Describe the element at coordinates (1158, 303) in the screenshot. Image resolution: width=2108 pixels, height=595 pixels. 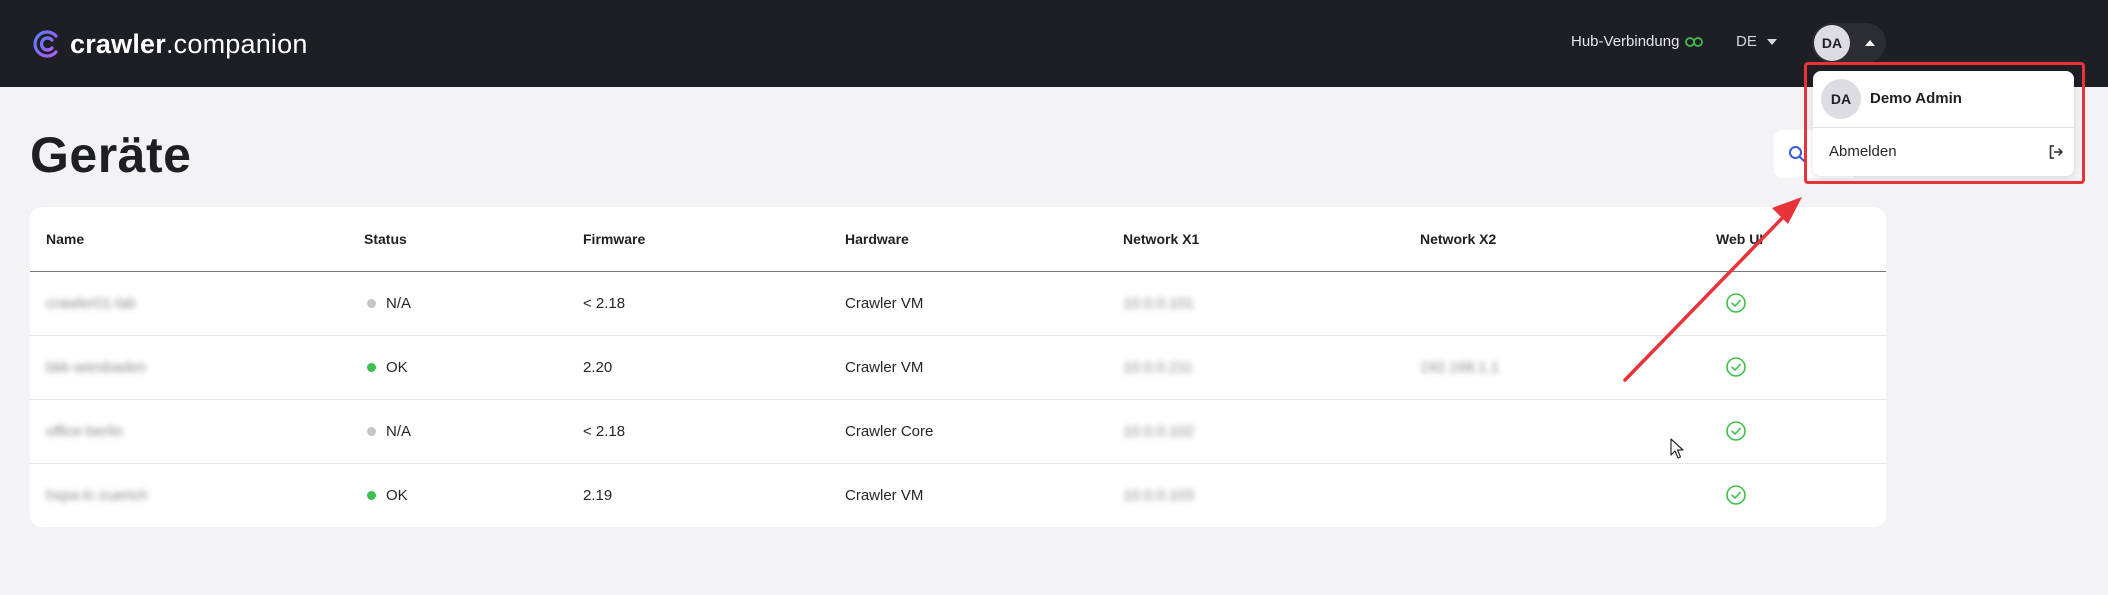
I see `device-network-x1: 10.0.0.101` at that location.